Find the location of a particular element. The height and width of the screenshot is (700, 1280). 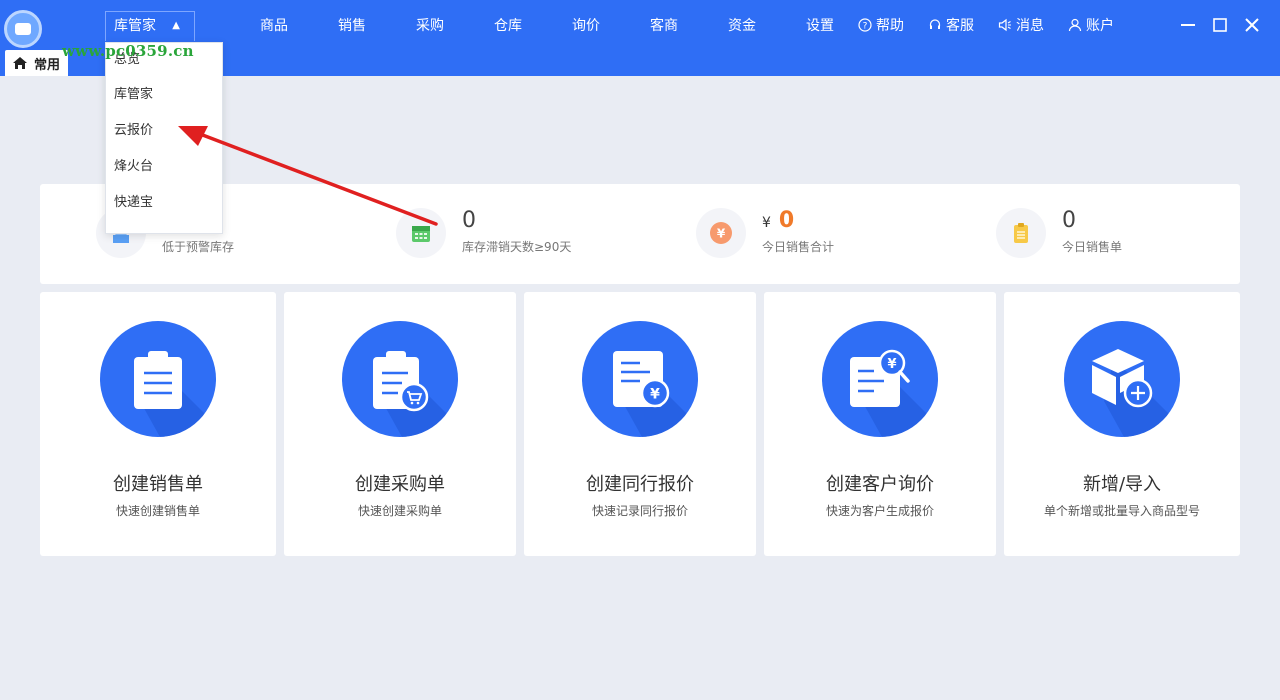

yen-icon: ¥ is located at coordinates (721, 233).